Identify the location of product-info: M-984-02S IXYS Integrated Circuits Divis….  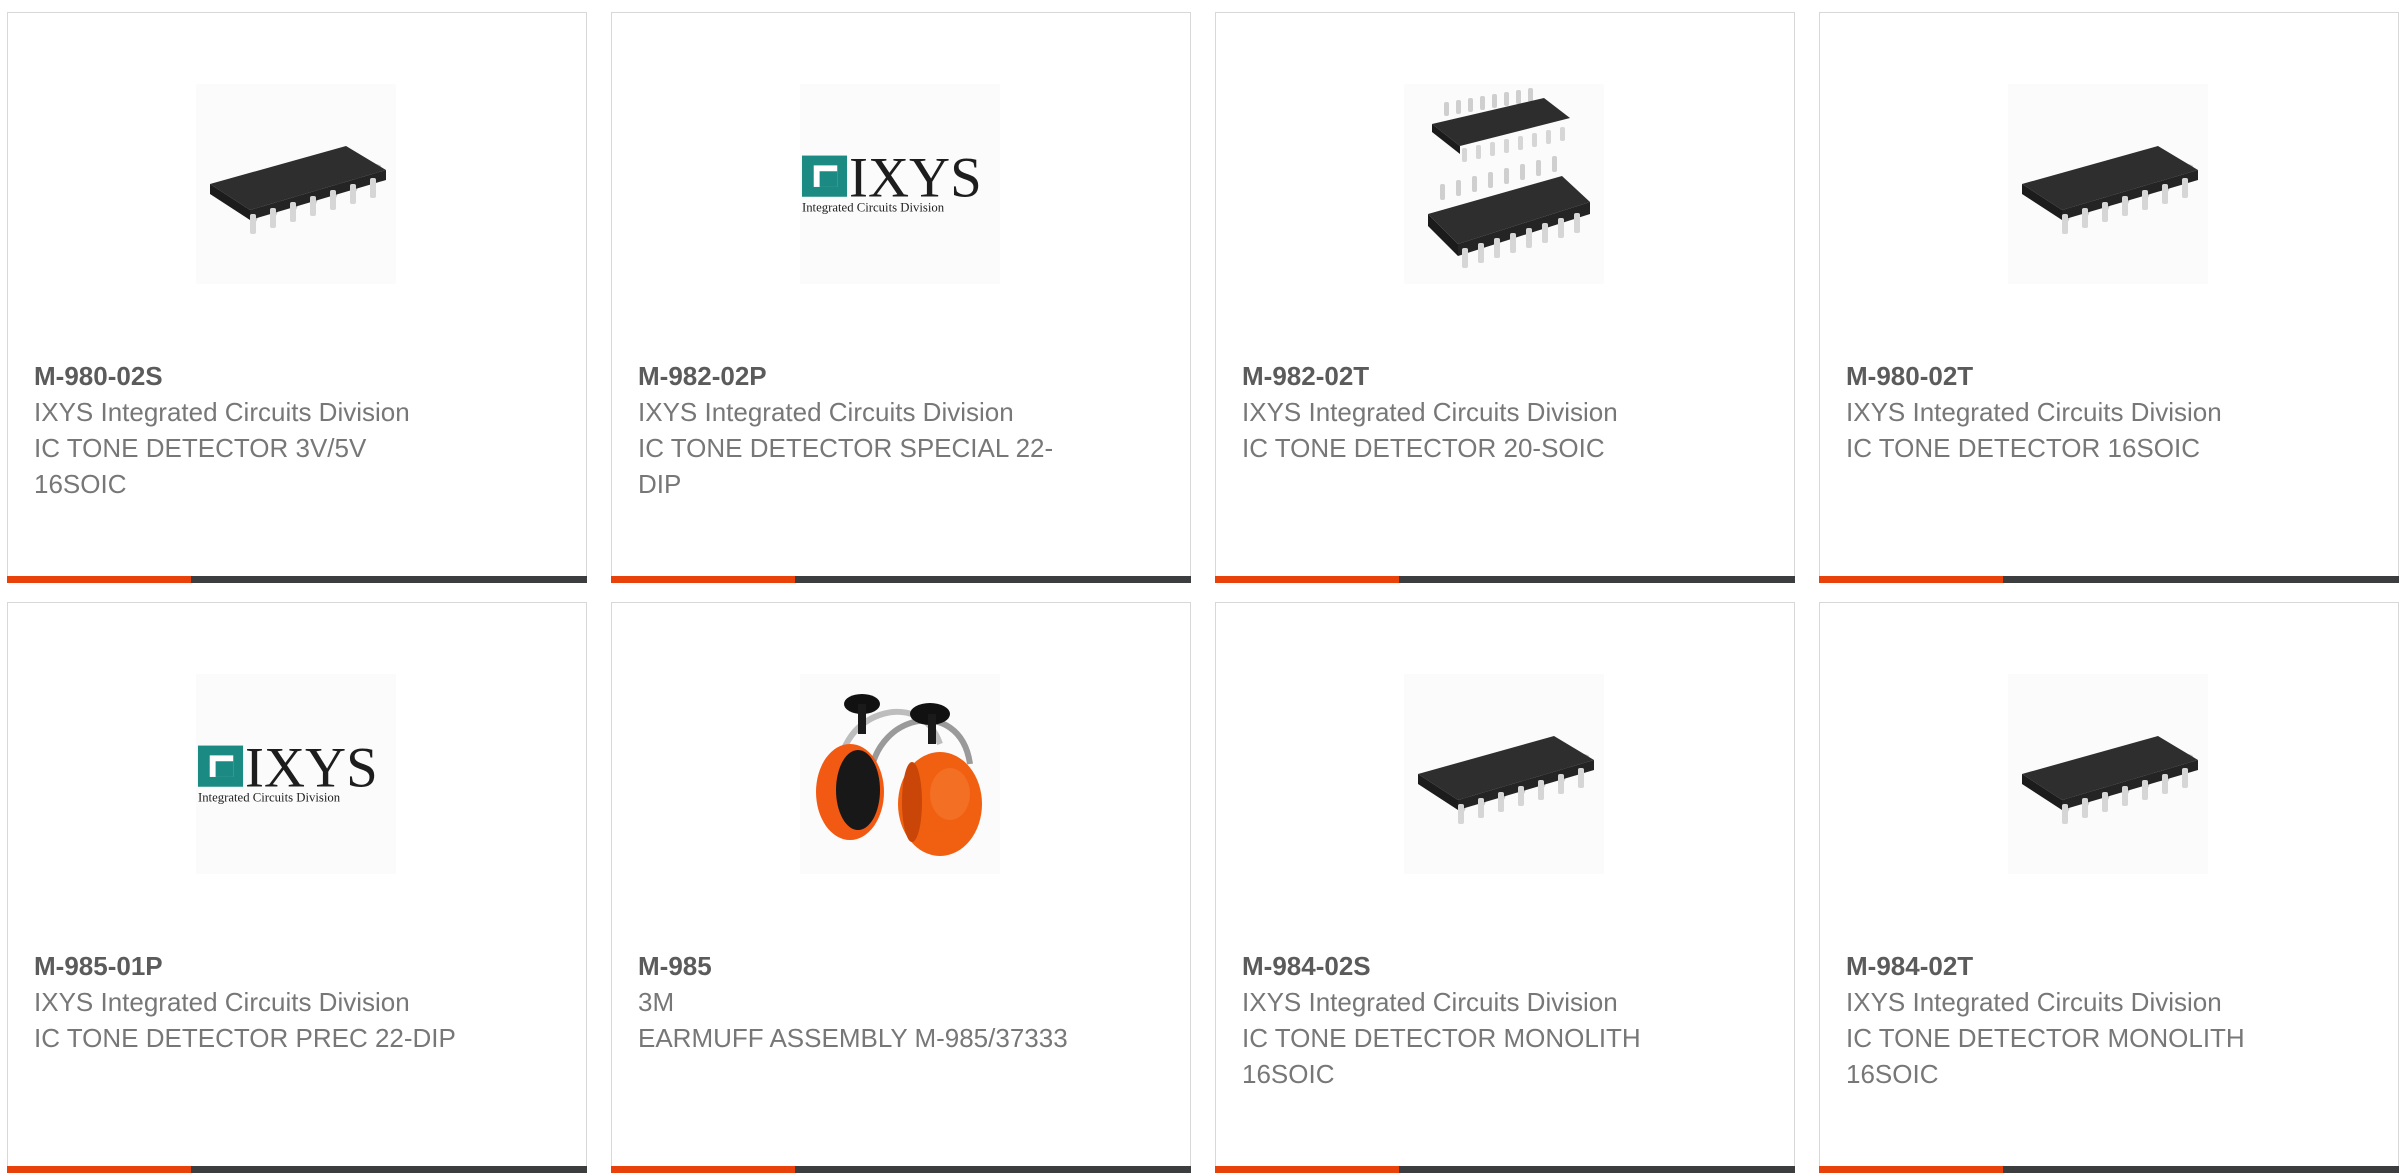
(1457, 1020).